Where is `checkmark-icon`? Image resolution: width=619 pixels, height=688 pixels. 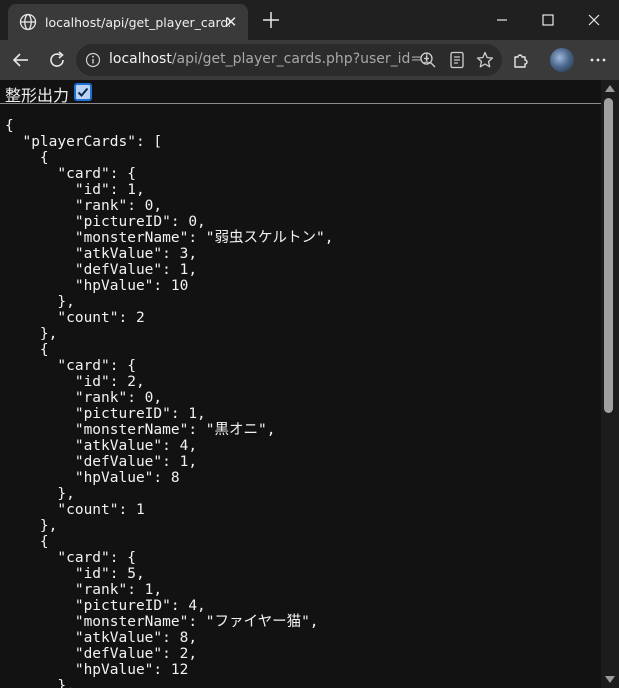 checkmark-icon is located at coordinates (83, 92).